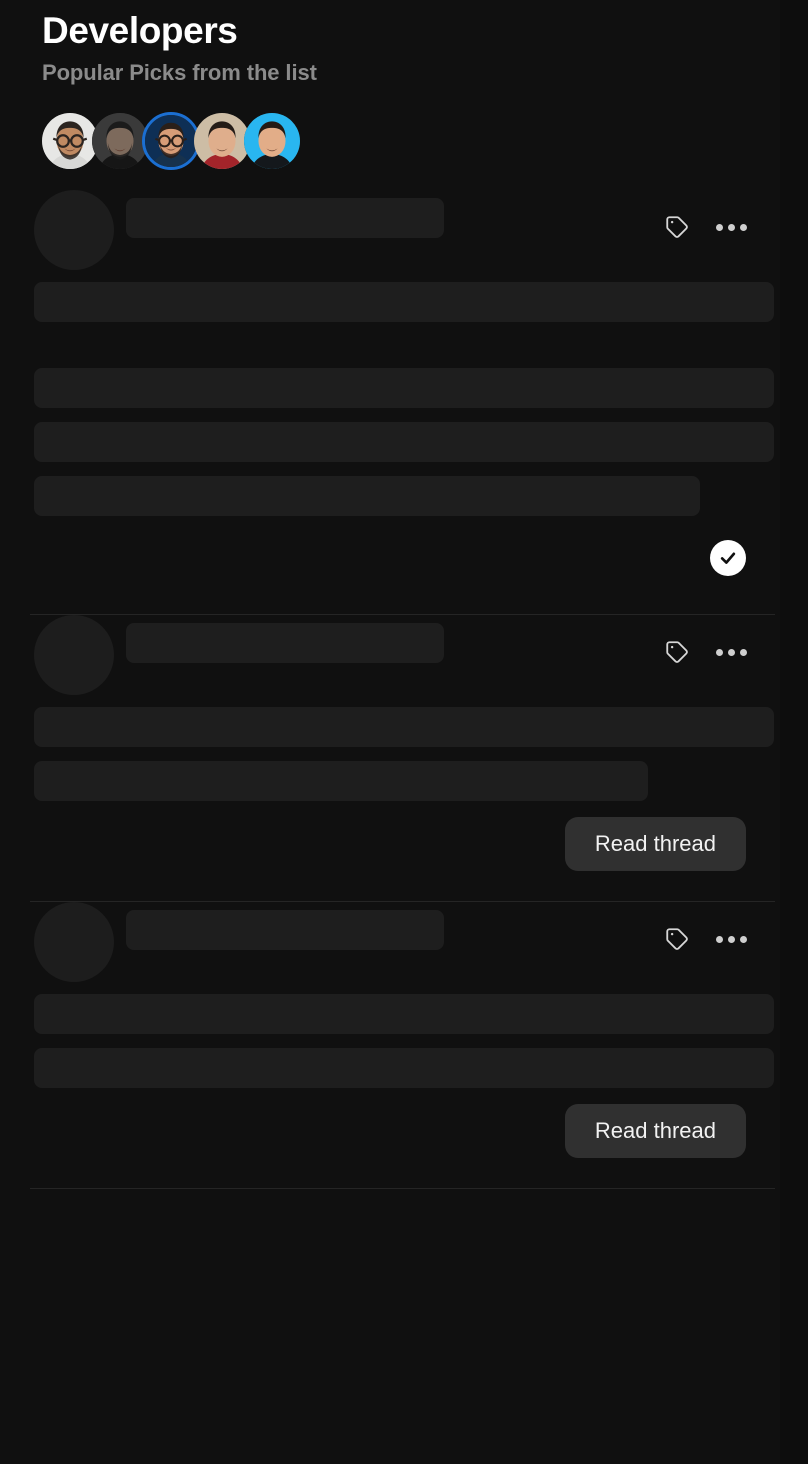 The image size is (808, 1464). What do you see at coordinates (794, 732) in the screenshot?
I see `right-gutter` at bounding box center [794, 732].